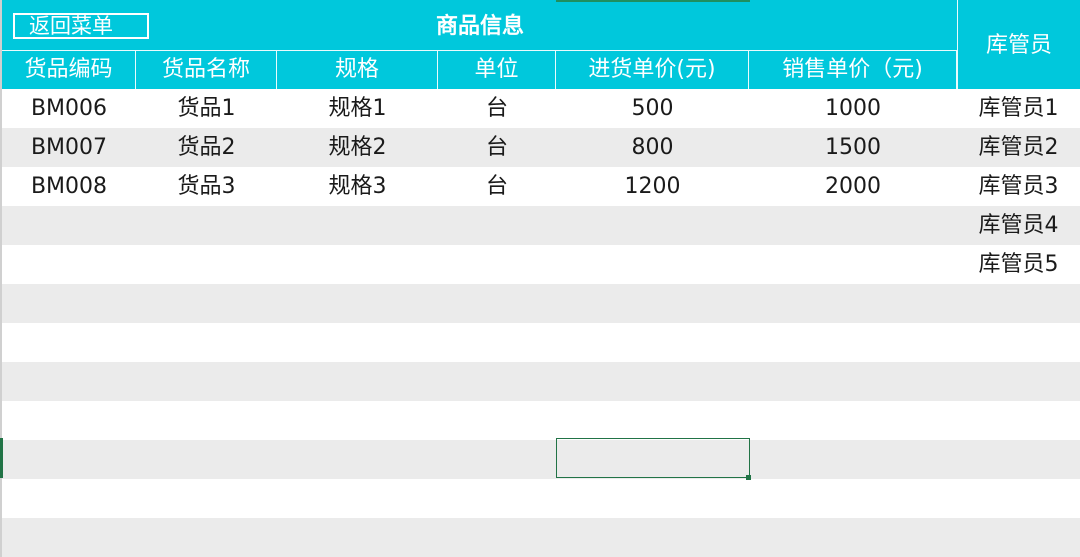  Describe the element at coordinates (652, 186) in the screenshot. I see `cell-purchase-price: 1200` at that location.